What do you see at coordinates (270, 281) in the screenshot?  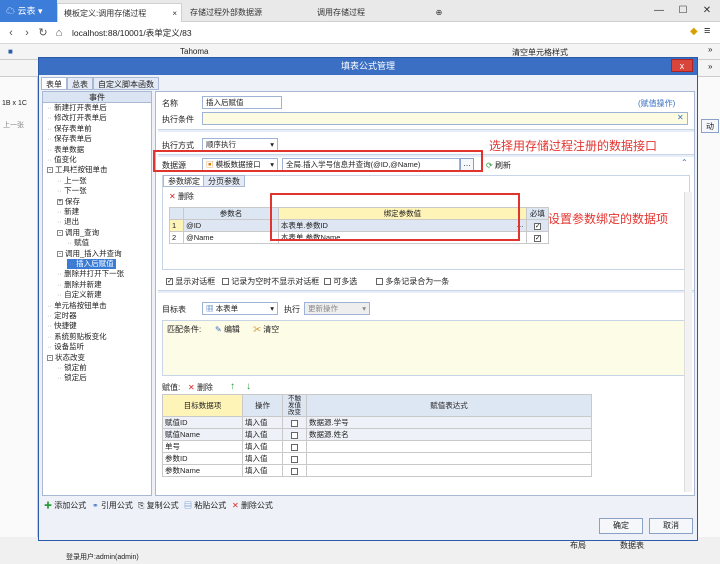 I see `option-hide-empty: 记录为空时不显示对话框` at bounding box center [270, 281].